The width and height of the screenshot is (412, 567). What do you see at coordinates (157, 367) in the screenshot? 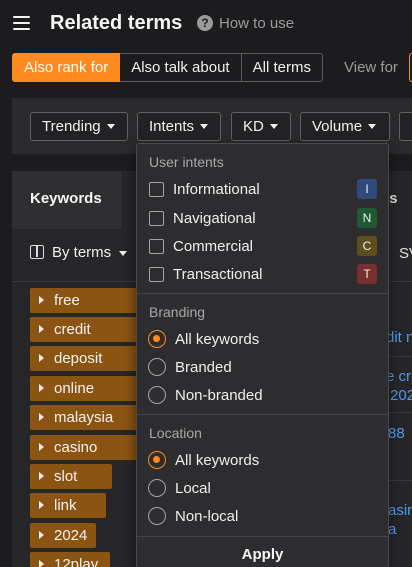
I see `branded-radio` at bounding box center [157, 367].